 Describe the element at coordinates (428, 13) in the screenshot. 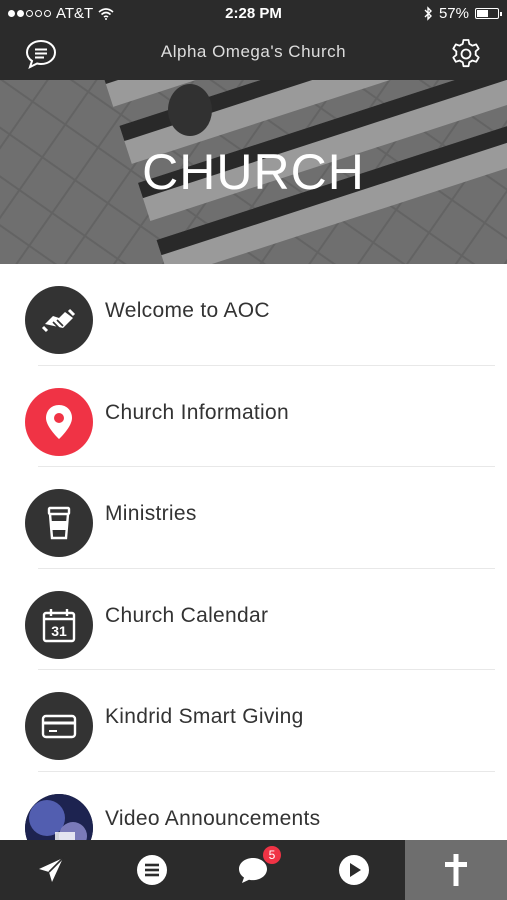

I see `bluetooth-icon` at that location.